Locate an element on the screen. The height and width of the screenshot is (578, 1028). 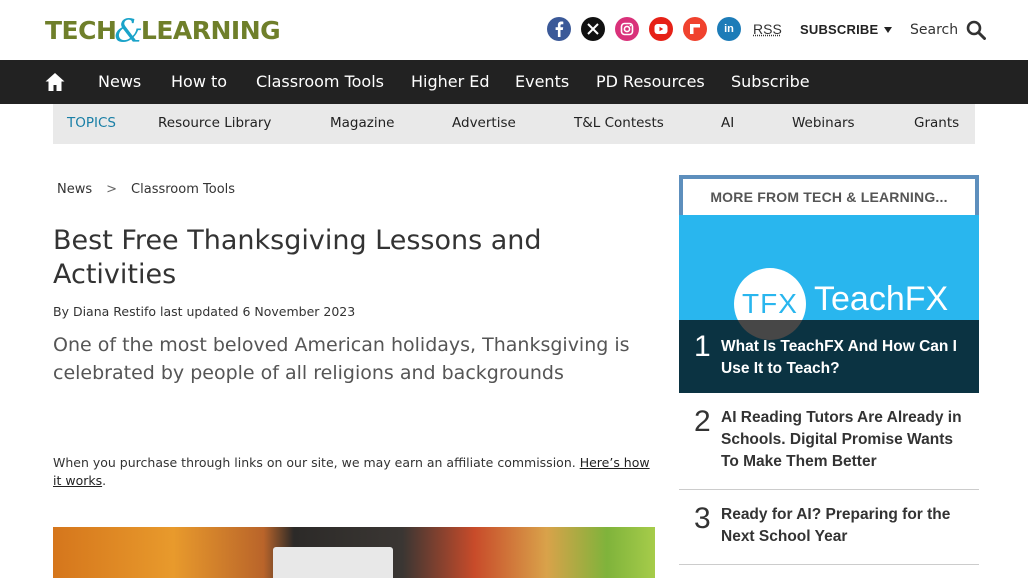
list-item-rank: 3 is located at coordinates (702, 518).